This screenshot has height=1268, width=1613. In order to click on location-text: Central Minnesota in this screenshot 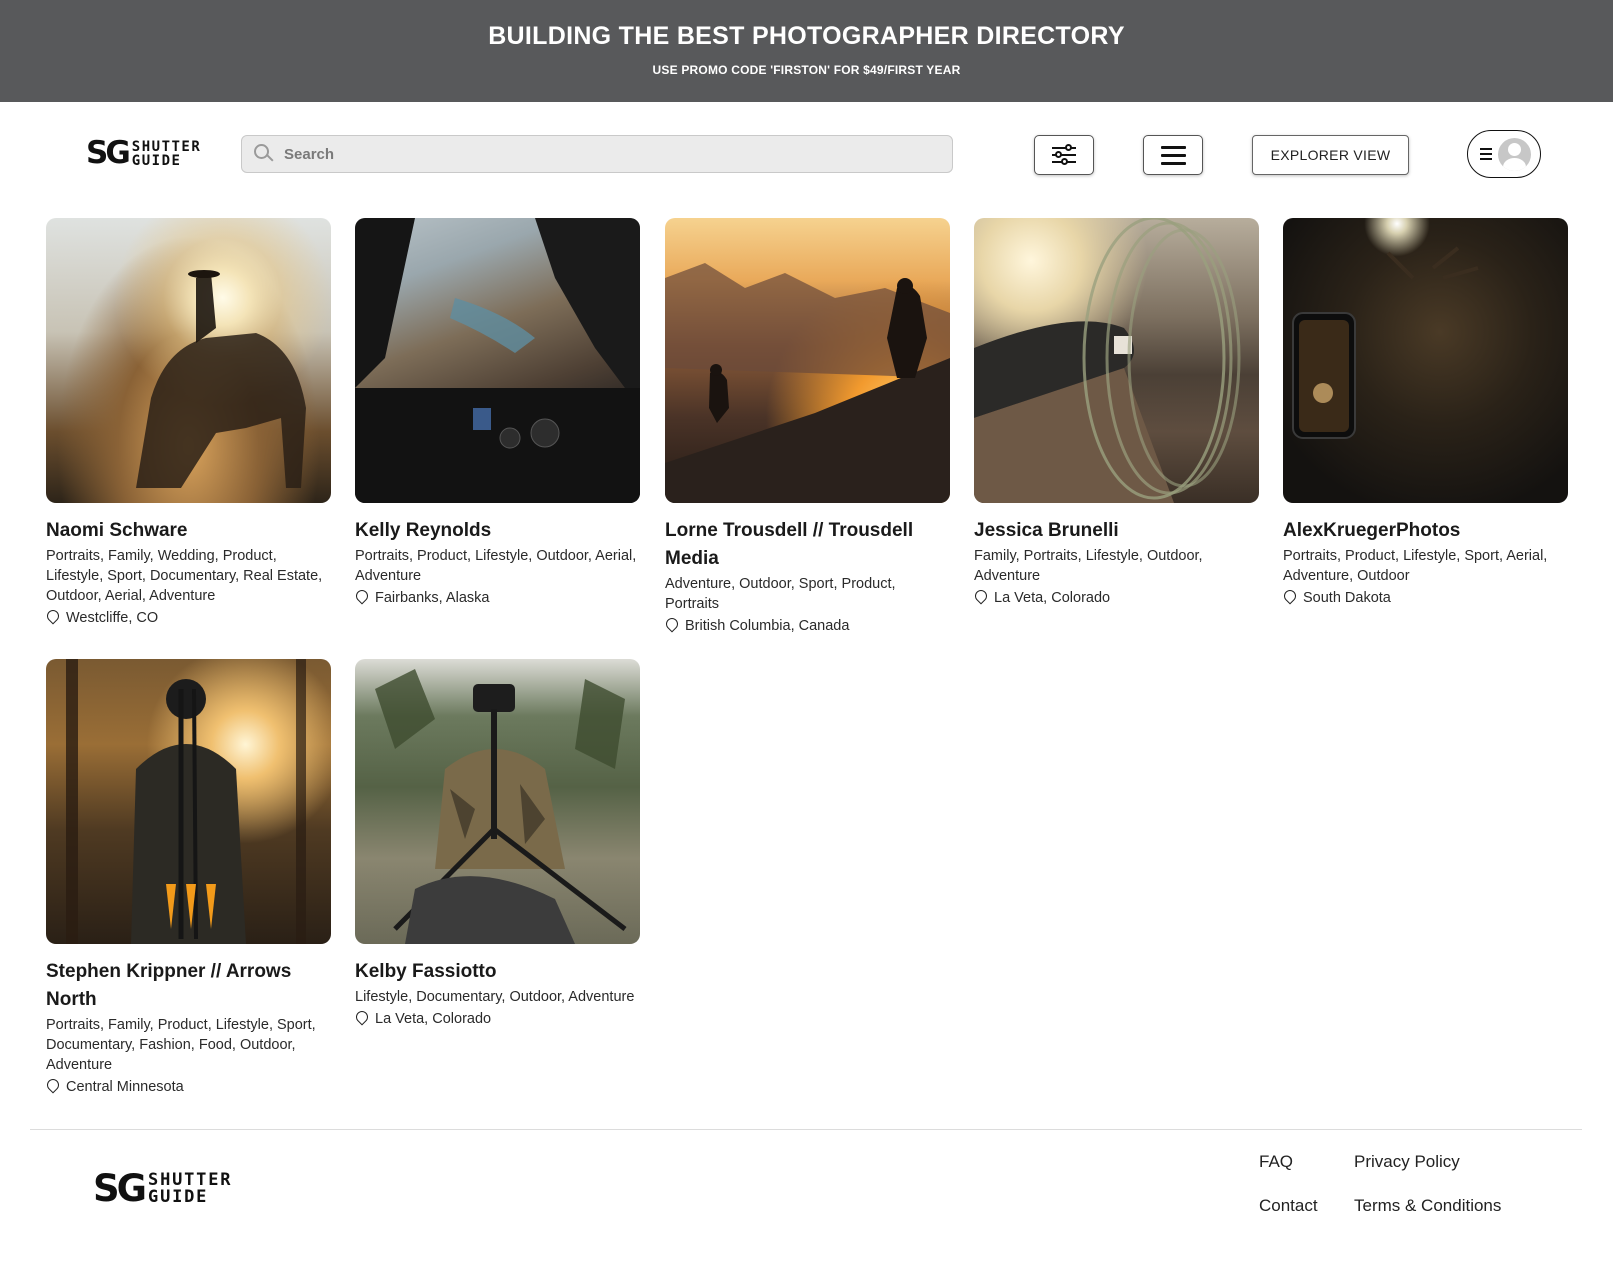, I will do `click(125, 1087)`.